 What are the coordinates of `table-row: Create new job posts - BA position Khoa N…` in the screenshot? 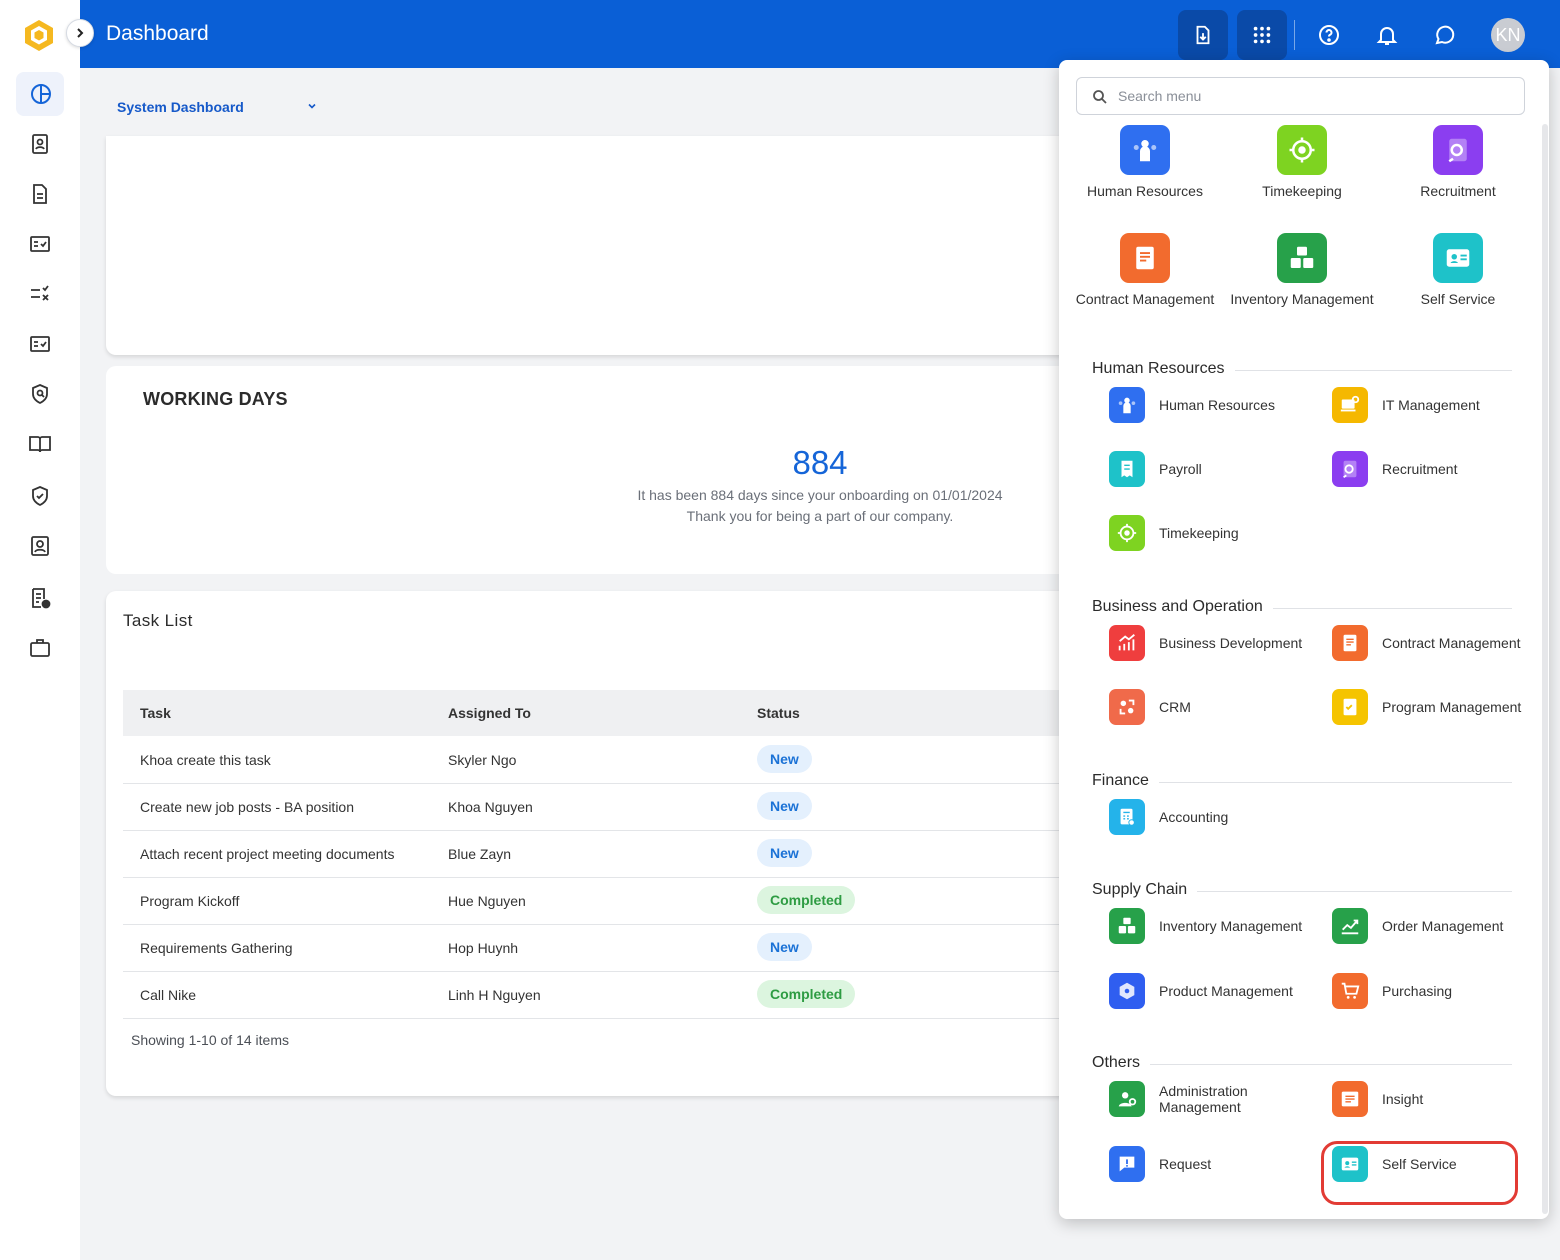 It's located at (614, 807).